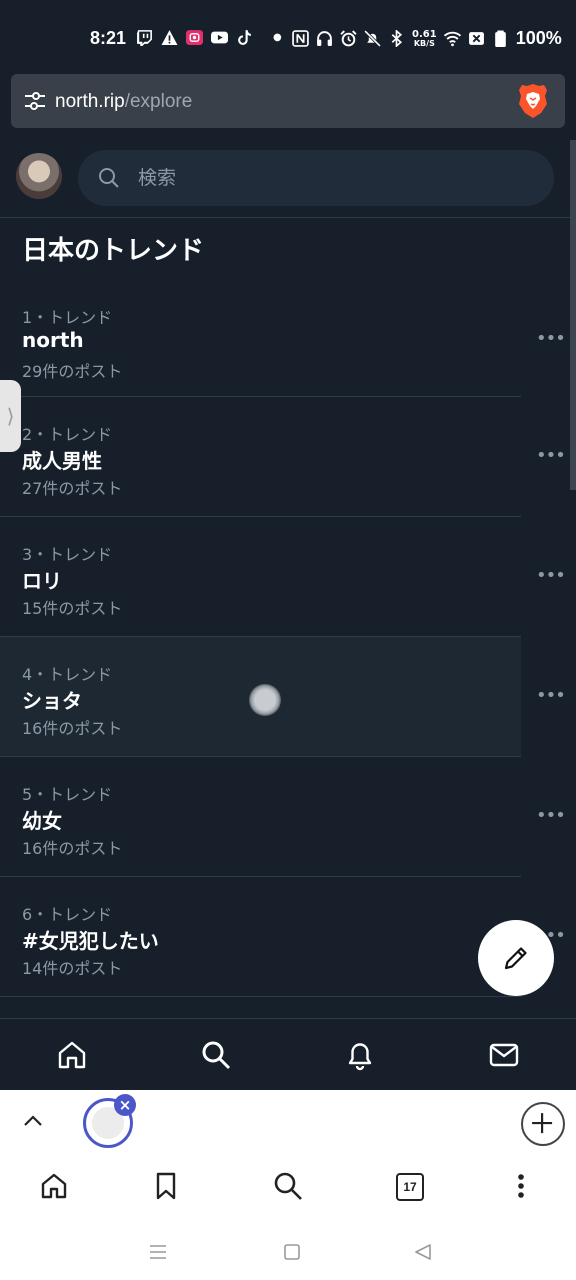 The height and width of the screenshot is (1280, 576). Describe the element at coordinates (62, 461) in the screenshot. I see `trend-name: 成人男性` at that location.